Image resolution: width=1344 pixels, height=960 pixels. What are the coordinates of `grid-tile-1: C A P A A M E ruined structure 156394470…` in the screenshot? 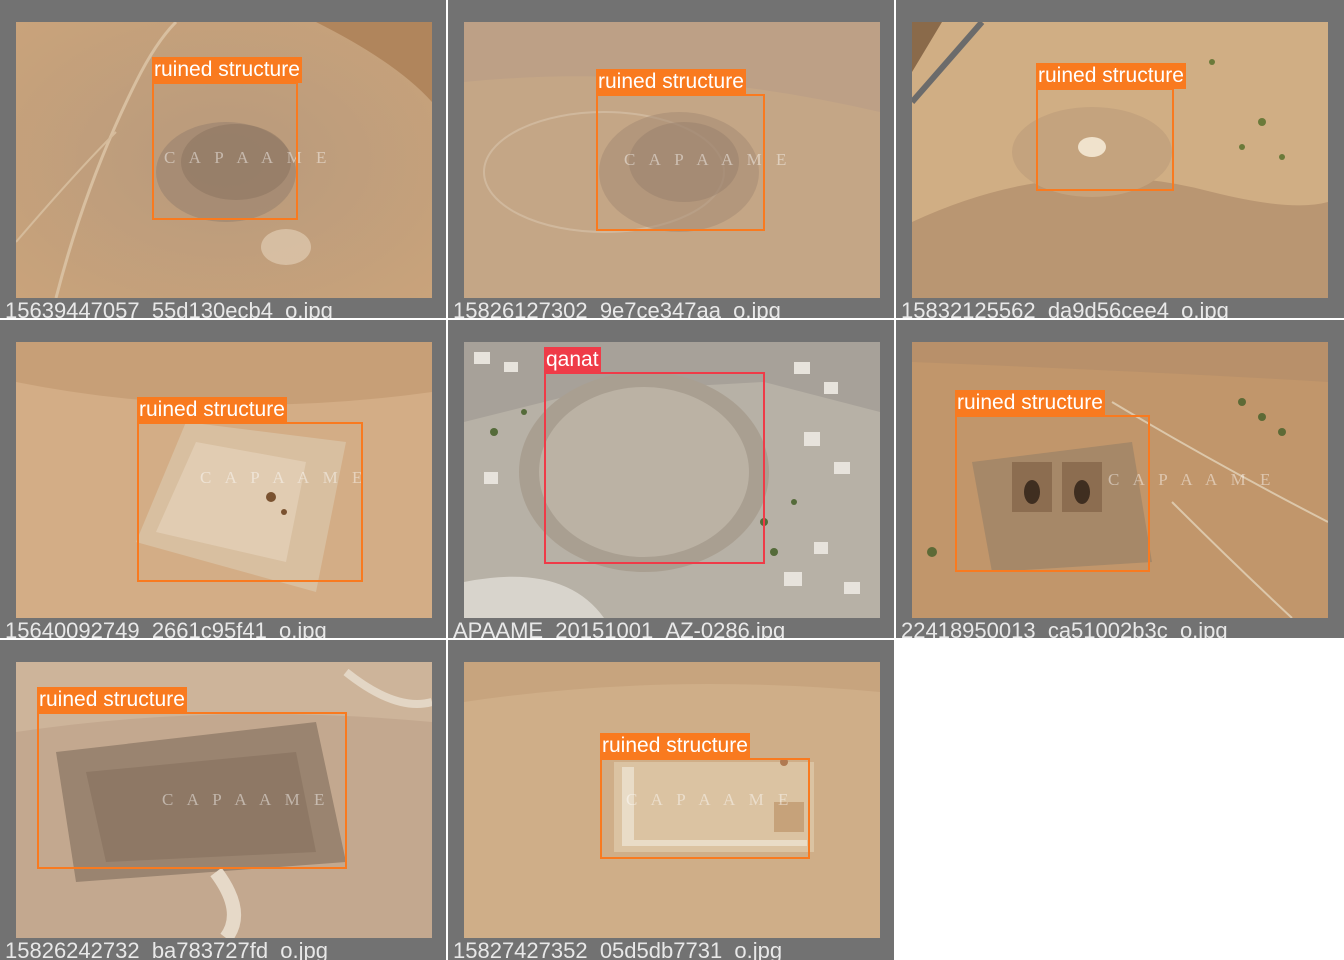 It's located at (223, 159).